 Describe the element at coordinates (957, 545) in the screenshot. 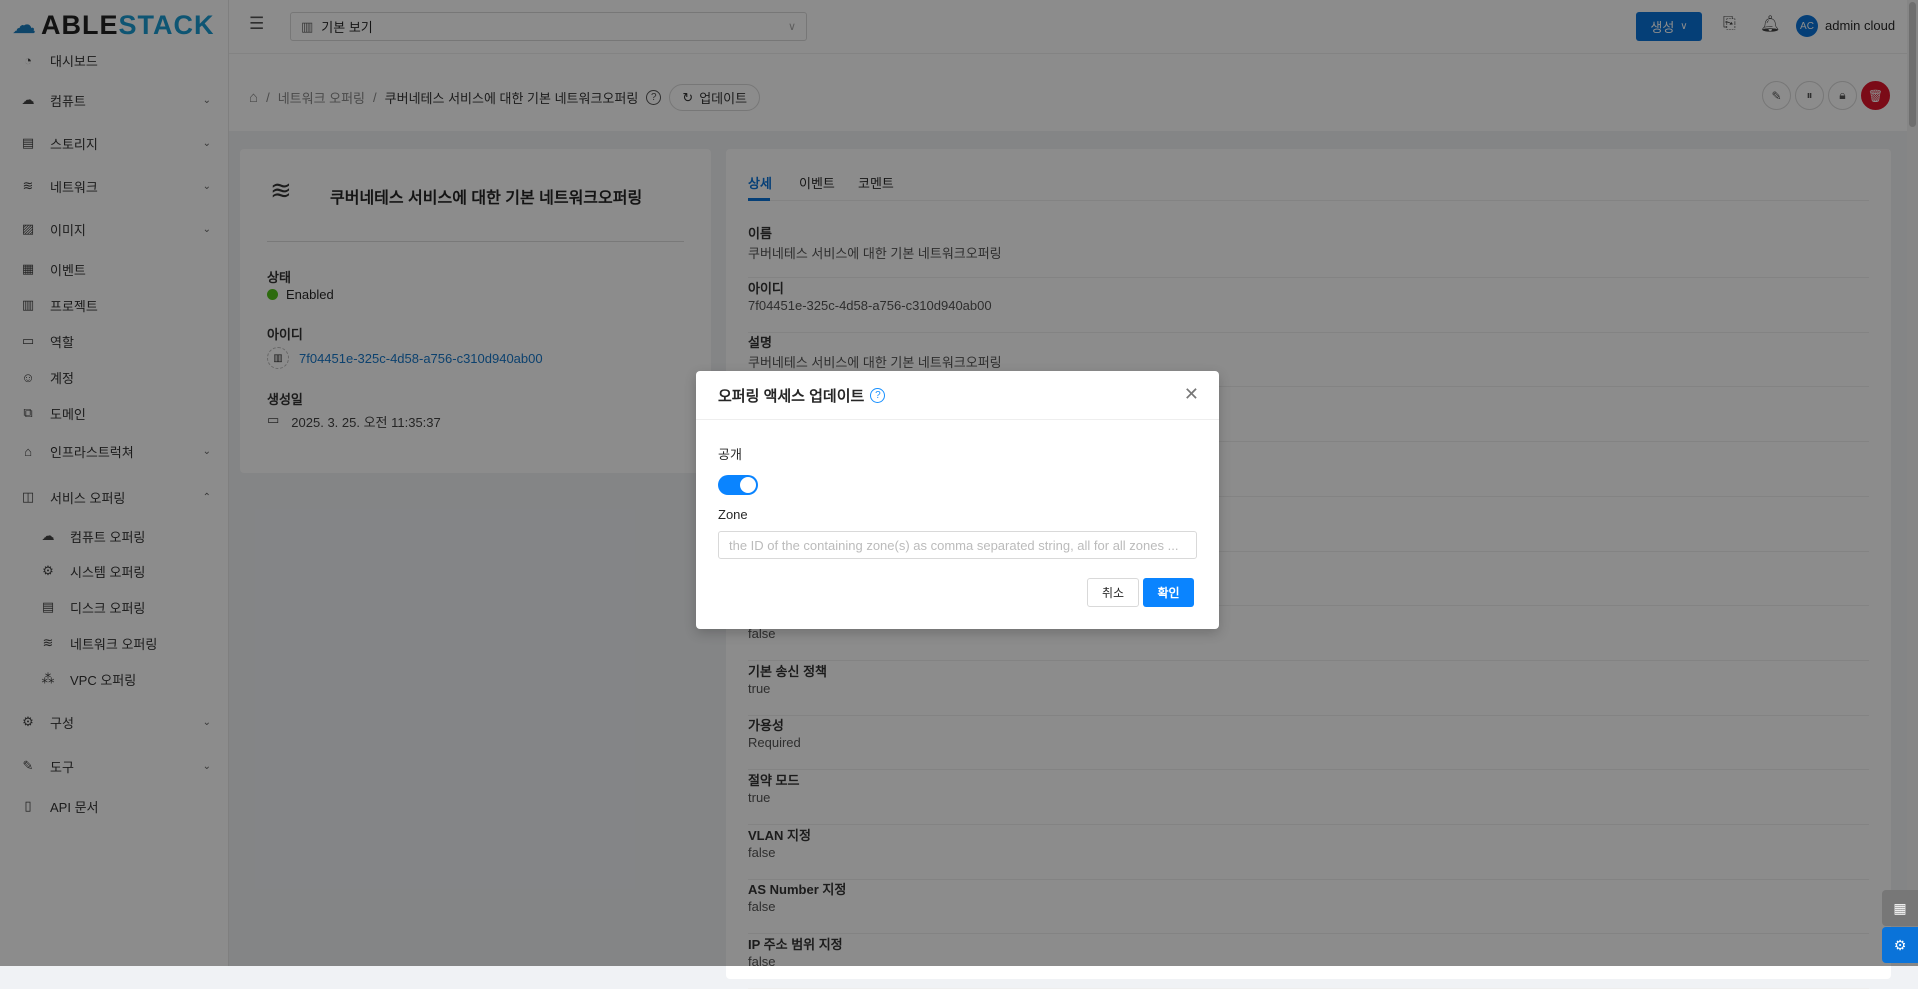

I see `zone-input` at that location.